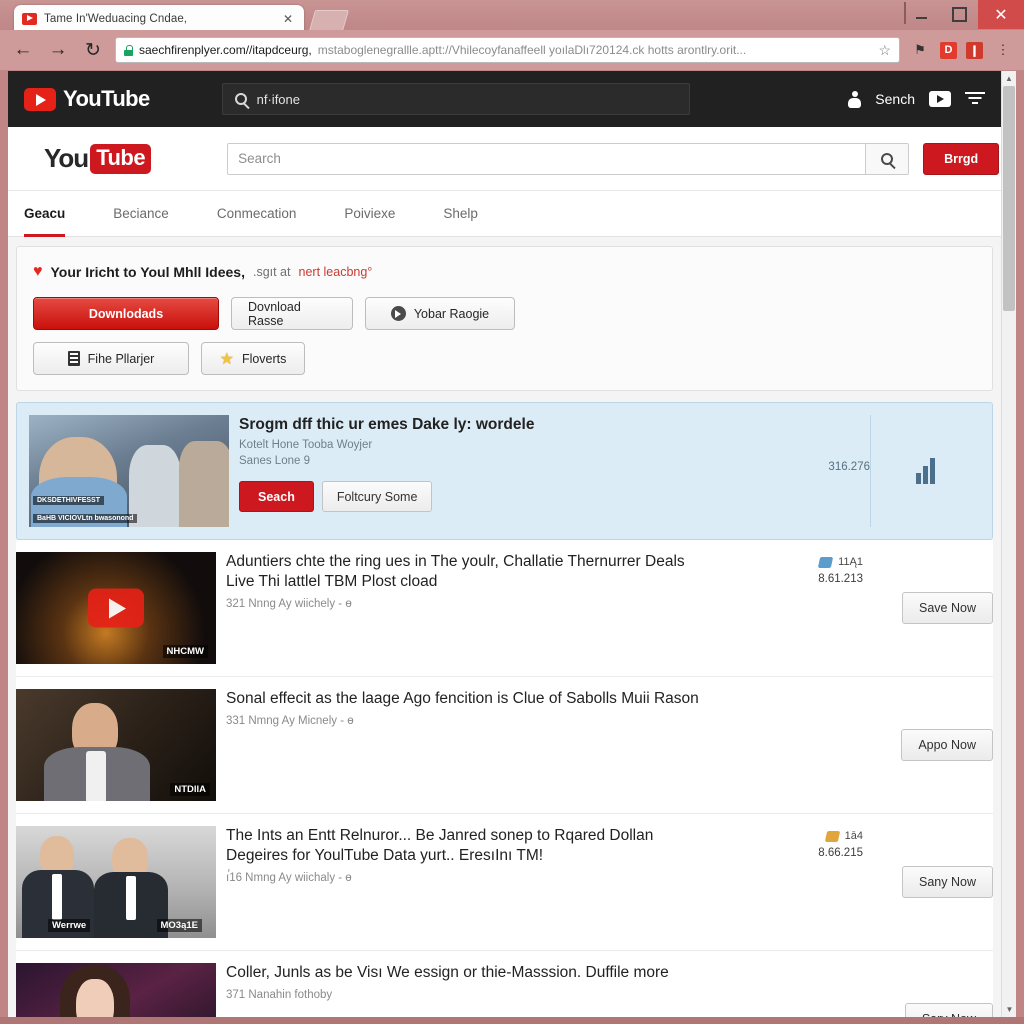  What do you see at coordinates (788, 882) in the screenshot?
I see `video-stats: 1ā4 8.66.215` at bounding box center [788, 882].